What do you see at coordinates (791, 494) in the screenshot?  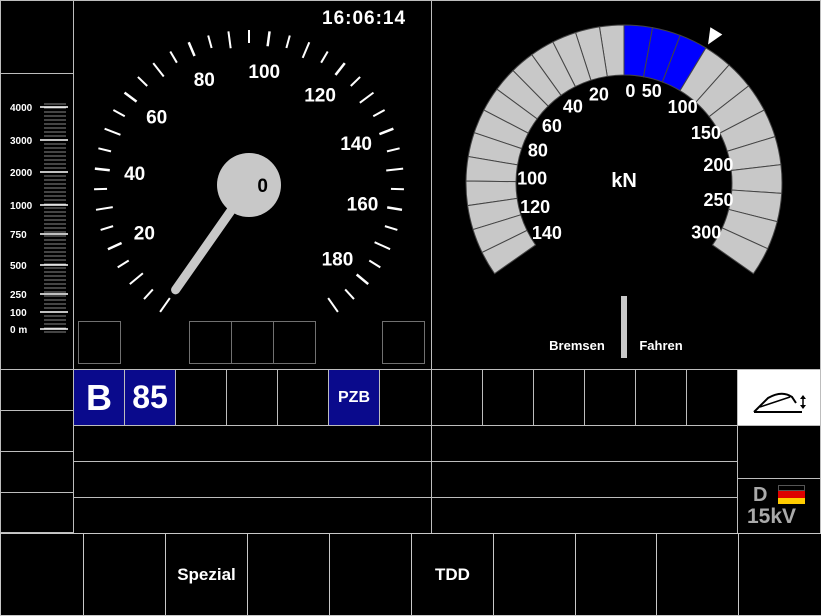 I see `germany-flag-icon` at bounding box center [791, 494].